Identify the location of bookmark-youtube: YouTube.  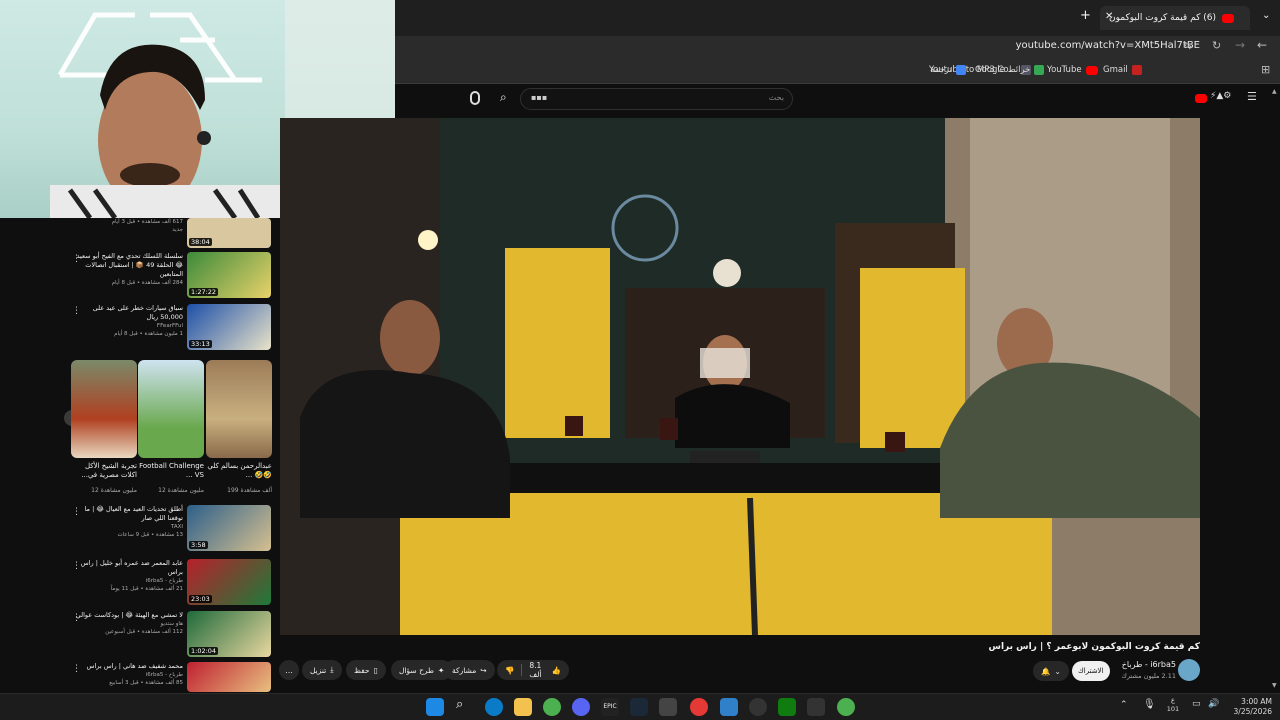
(1072, 70).